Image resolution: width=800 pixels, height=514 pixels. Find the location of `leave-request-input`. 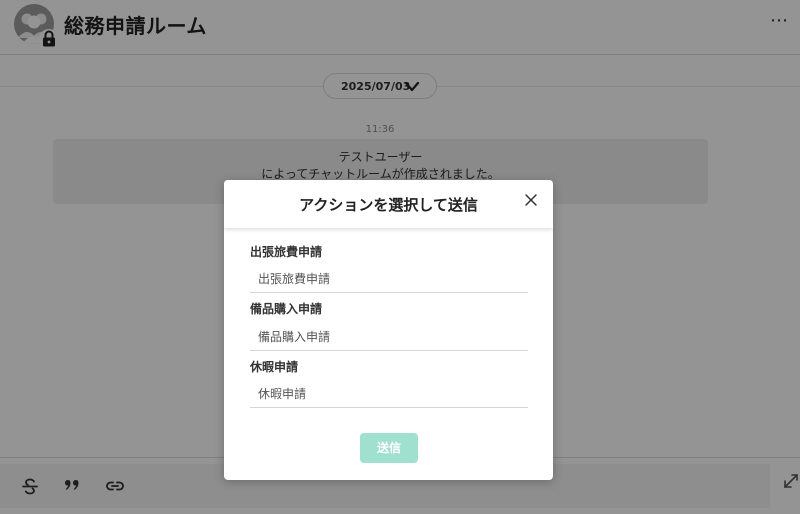

leave-request-input is located at coordinates (389, 394).